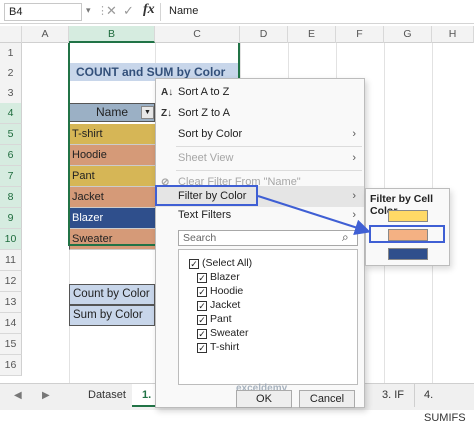 The image size is (474, 430). What do you see at coordinates (314, 215) in the screenshot?
I see `annotation-arrow` at bounding box center [314, 215].